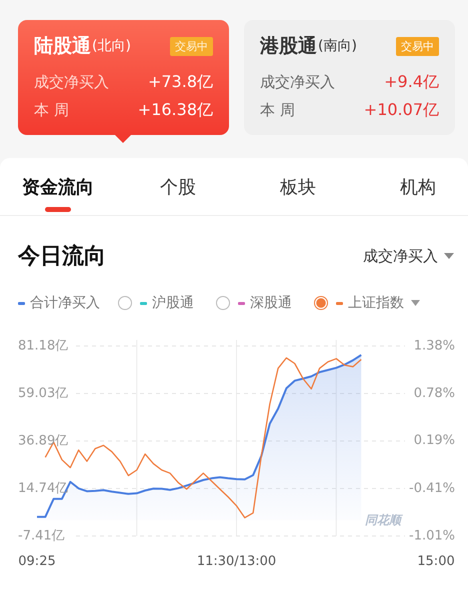 The width and height of the screenshot is (468, 597). Describe the element at coordinates (59, 186) in the screenshot. I see `section-tab: 资金流向` at that location.